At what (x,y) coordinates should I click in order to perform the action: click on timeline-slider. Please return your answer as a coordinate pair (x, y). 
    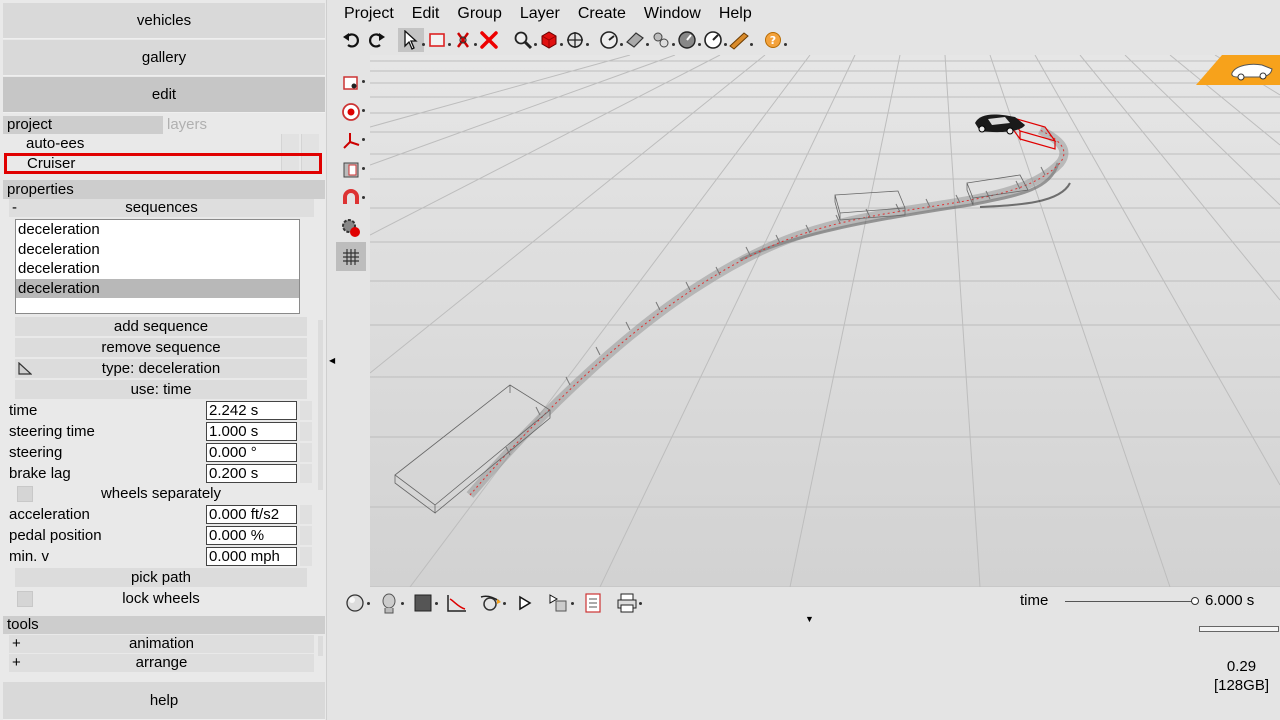
    Looking at the image, I should click on (1130, 601).